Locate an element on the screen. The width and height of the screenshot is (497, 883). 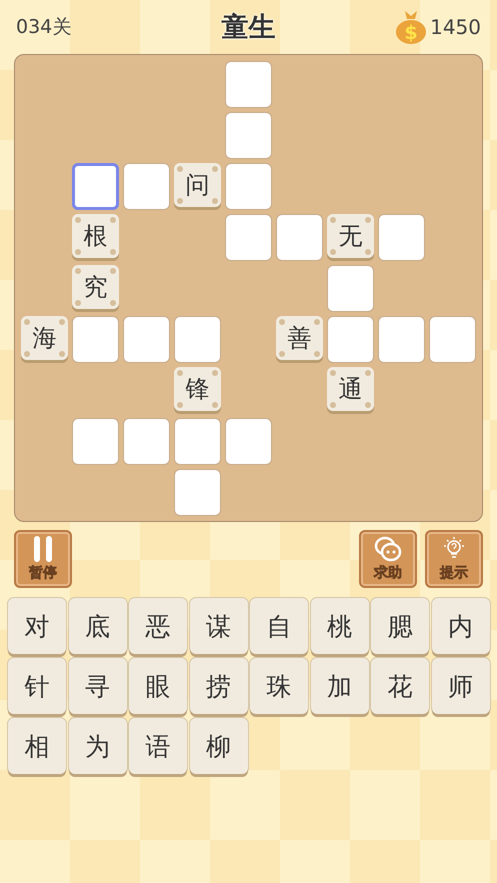
letter-tile: 柳 is located at coordinates (219, 746).